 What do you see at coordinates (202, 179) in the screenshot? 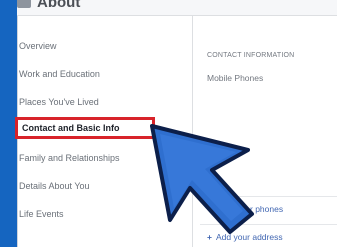
I see `pointer-arrow-icon` at bounding box center [202, 179].